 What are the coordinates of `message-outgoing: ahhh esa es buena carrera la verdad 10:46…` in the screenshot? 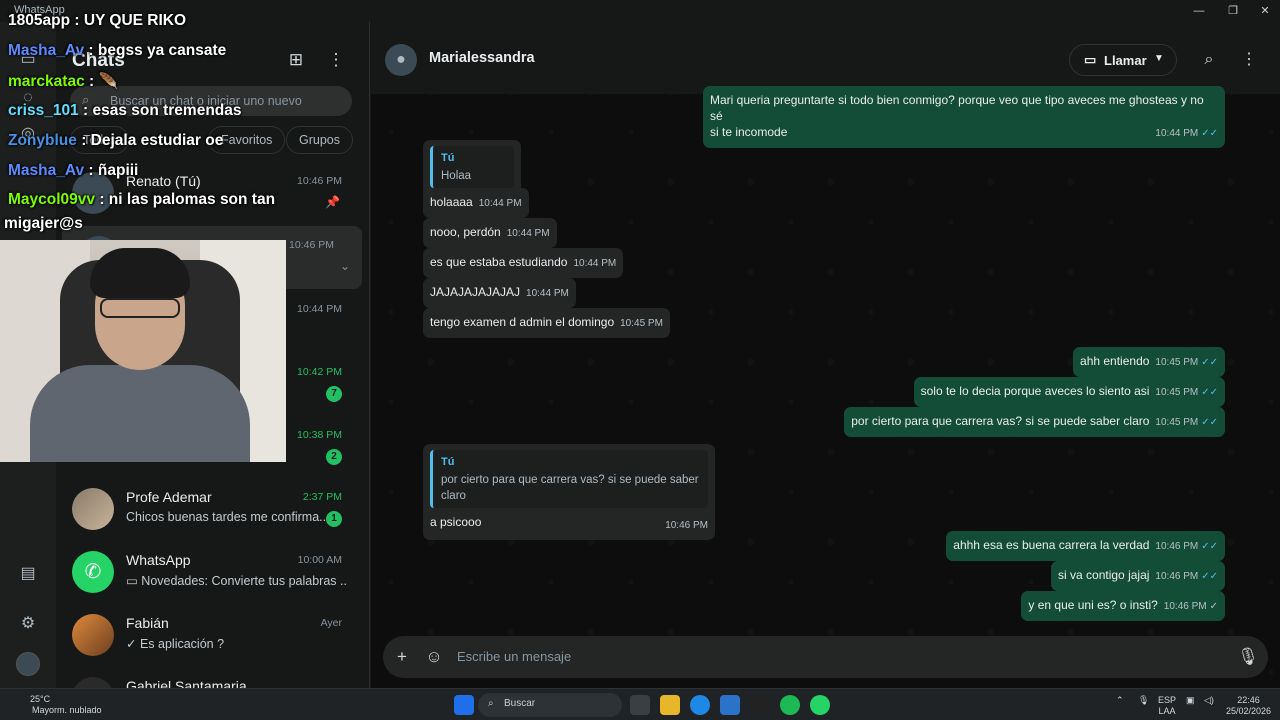 It's located at (1085, 546).